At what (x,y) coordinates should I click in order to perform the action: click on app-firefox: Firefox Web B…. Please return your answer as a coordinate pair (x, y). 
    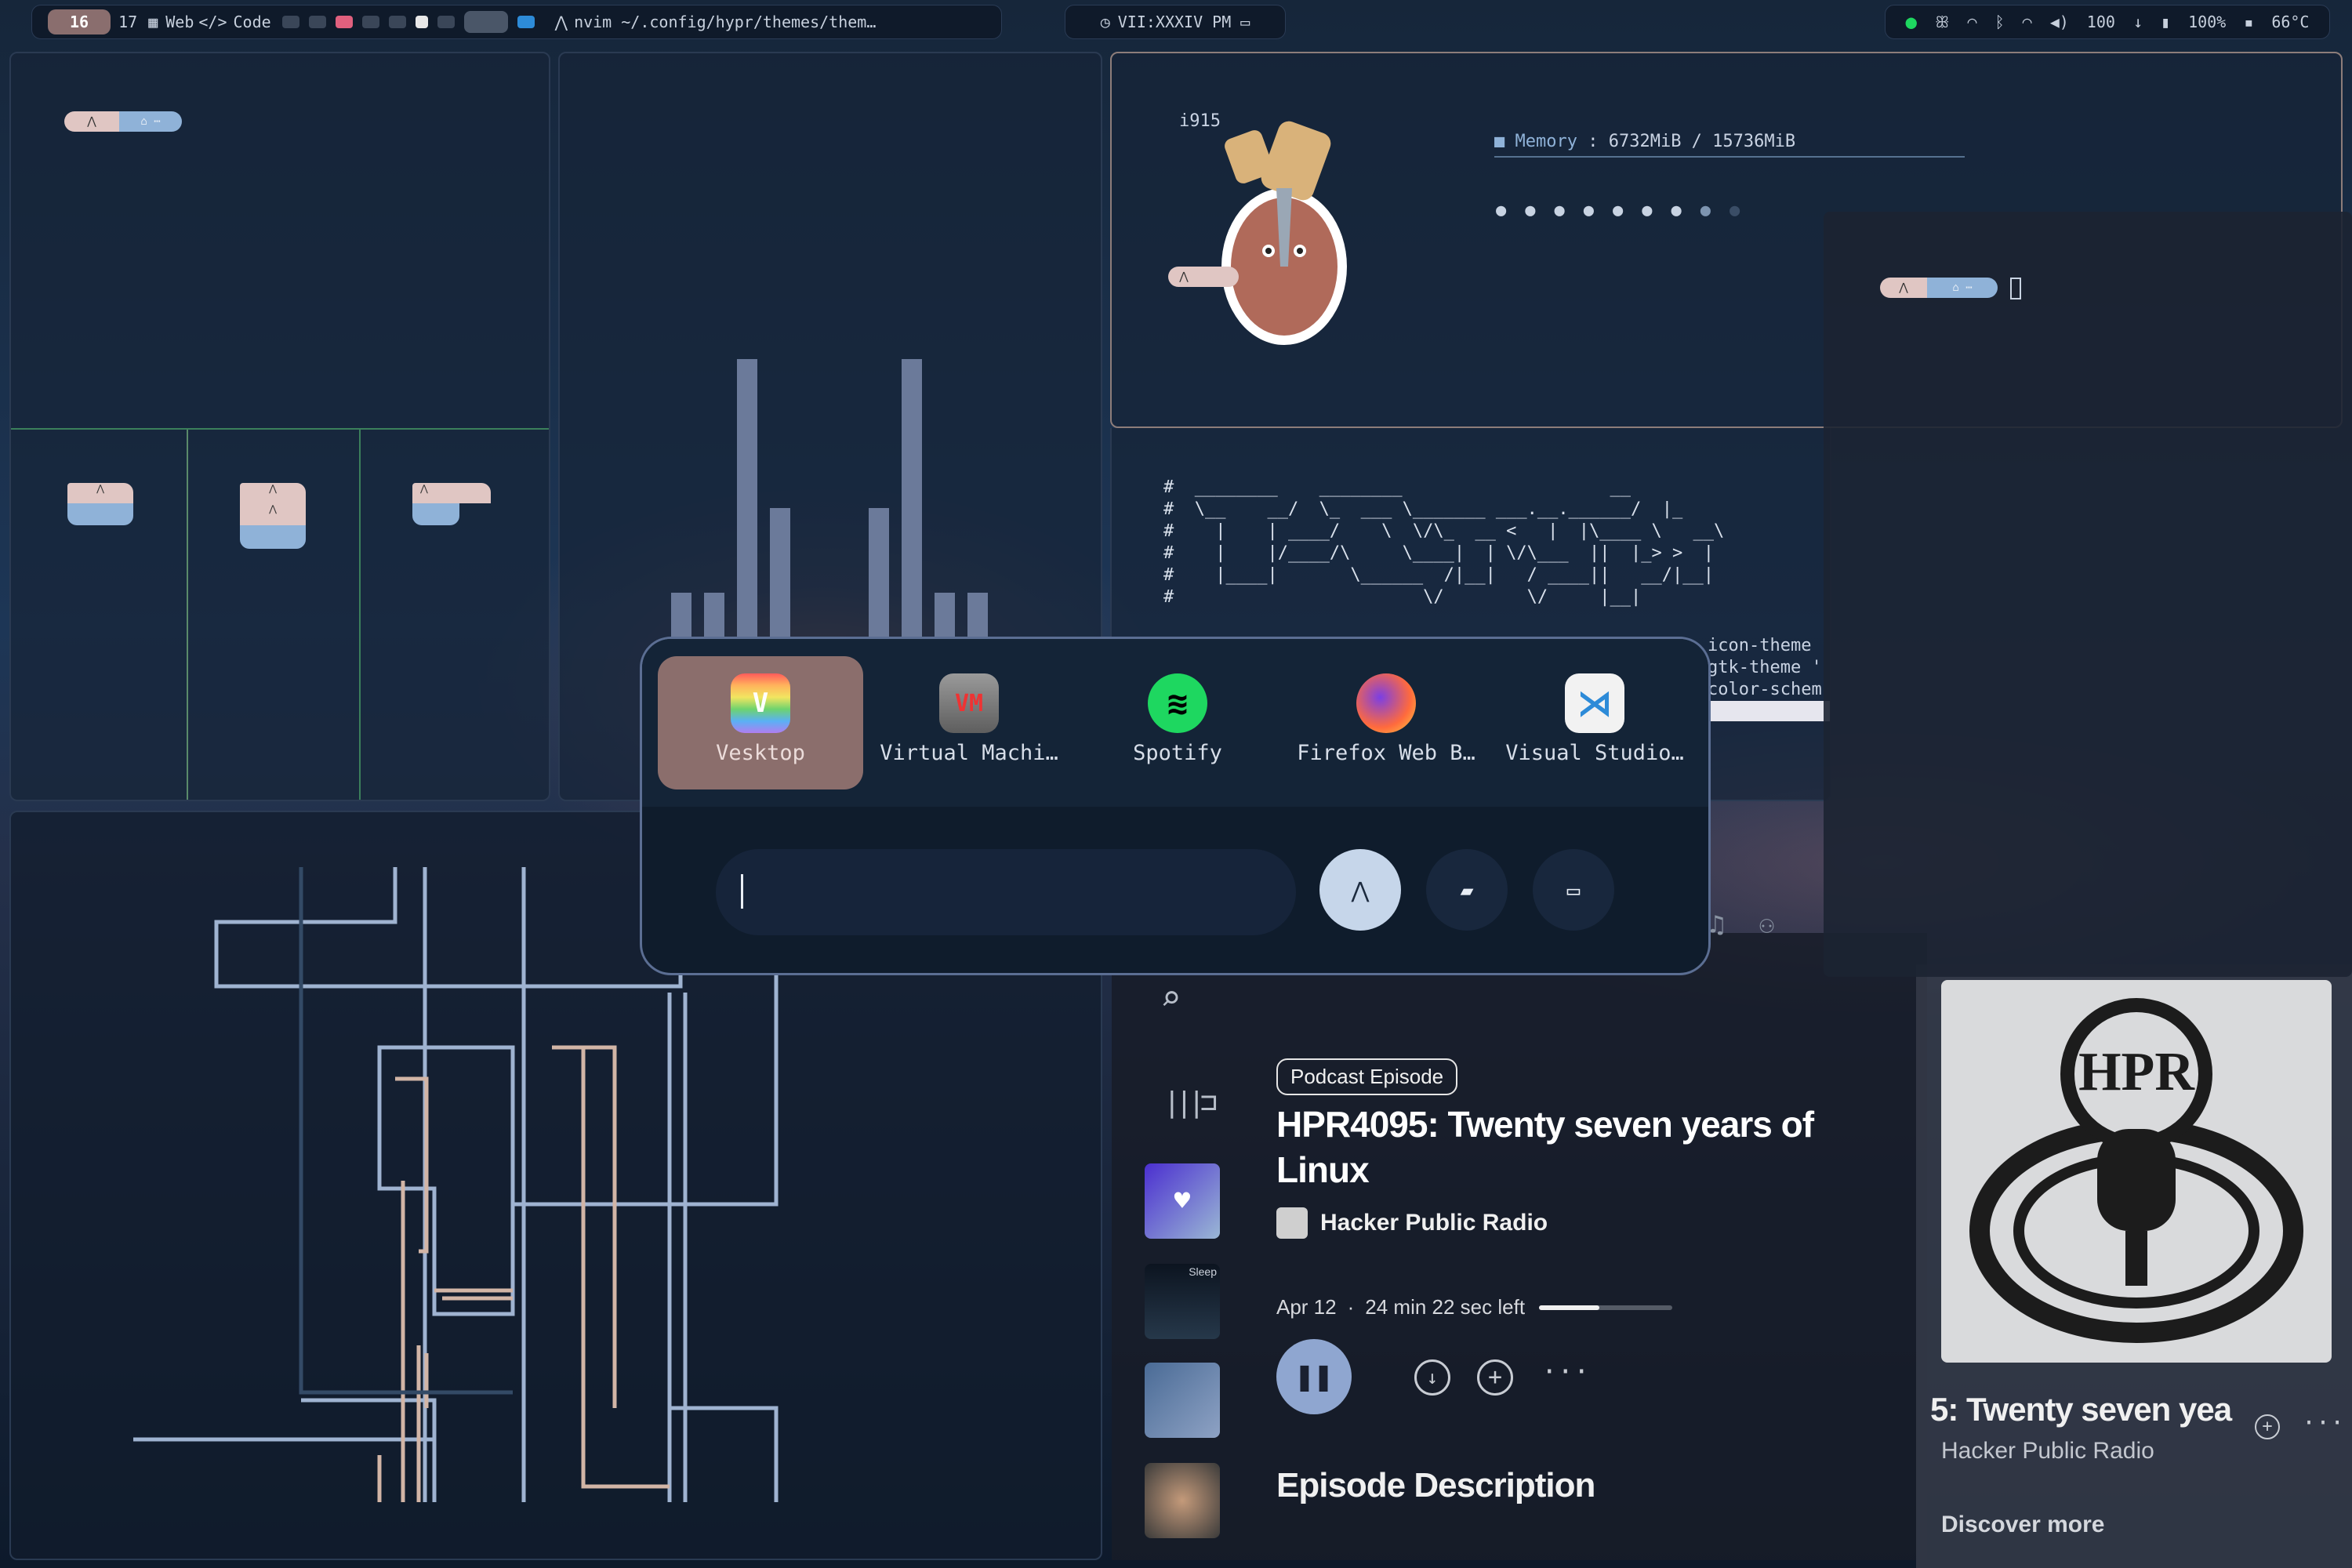
    Looking at the image, I should click on (1386, 722).